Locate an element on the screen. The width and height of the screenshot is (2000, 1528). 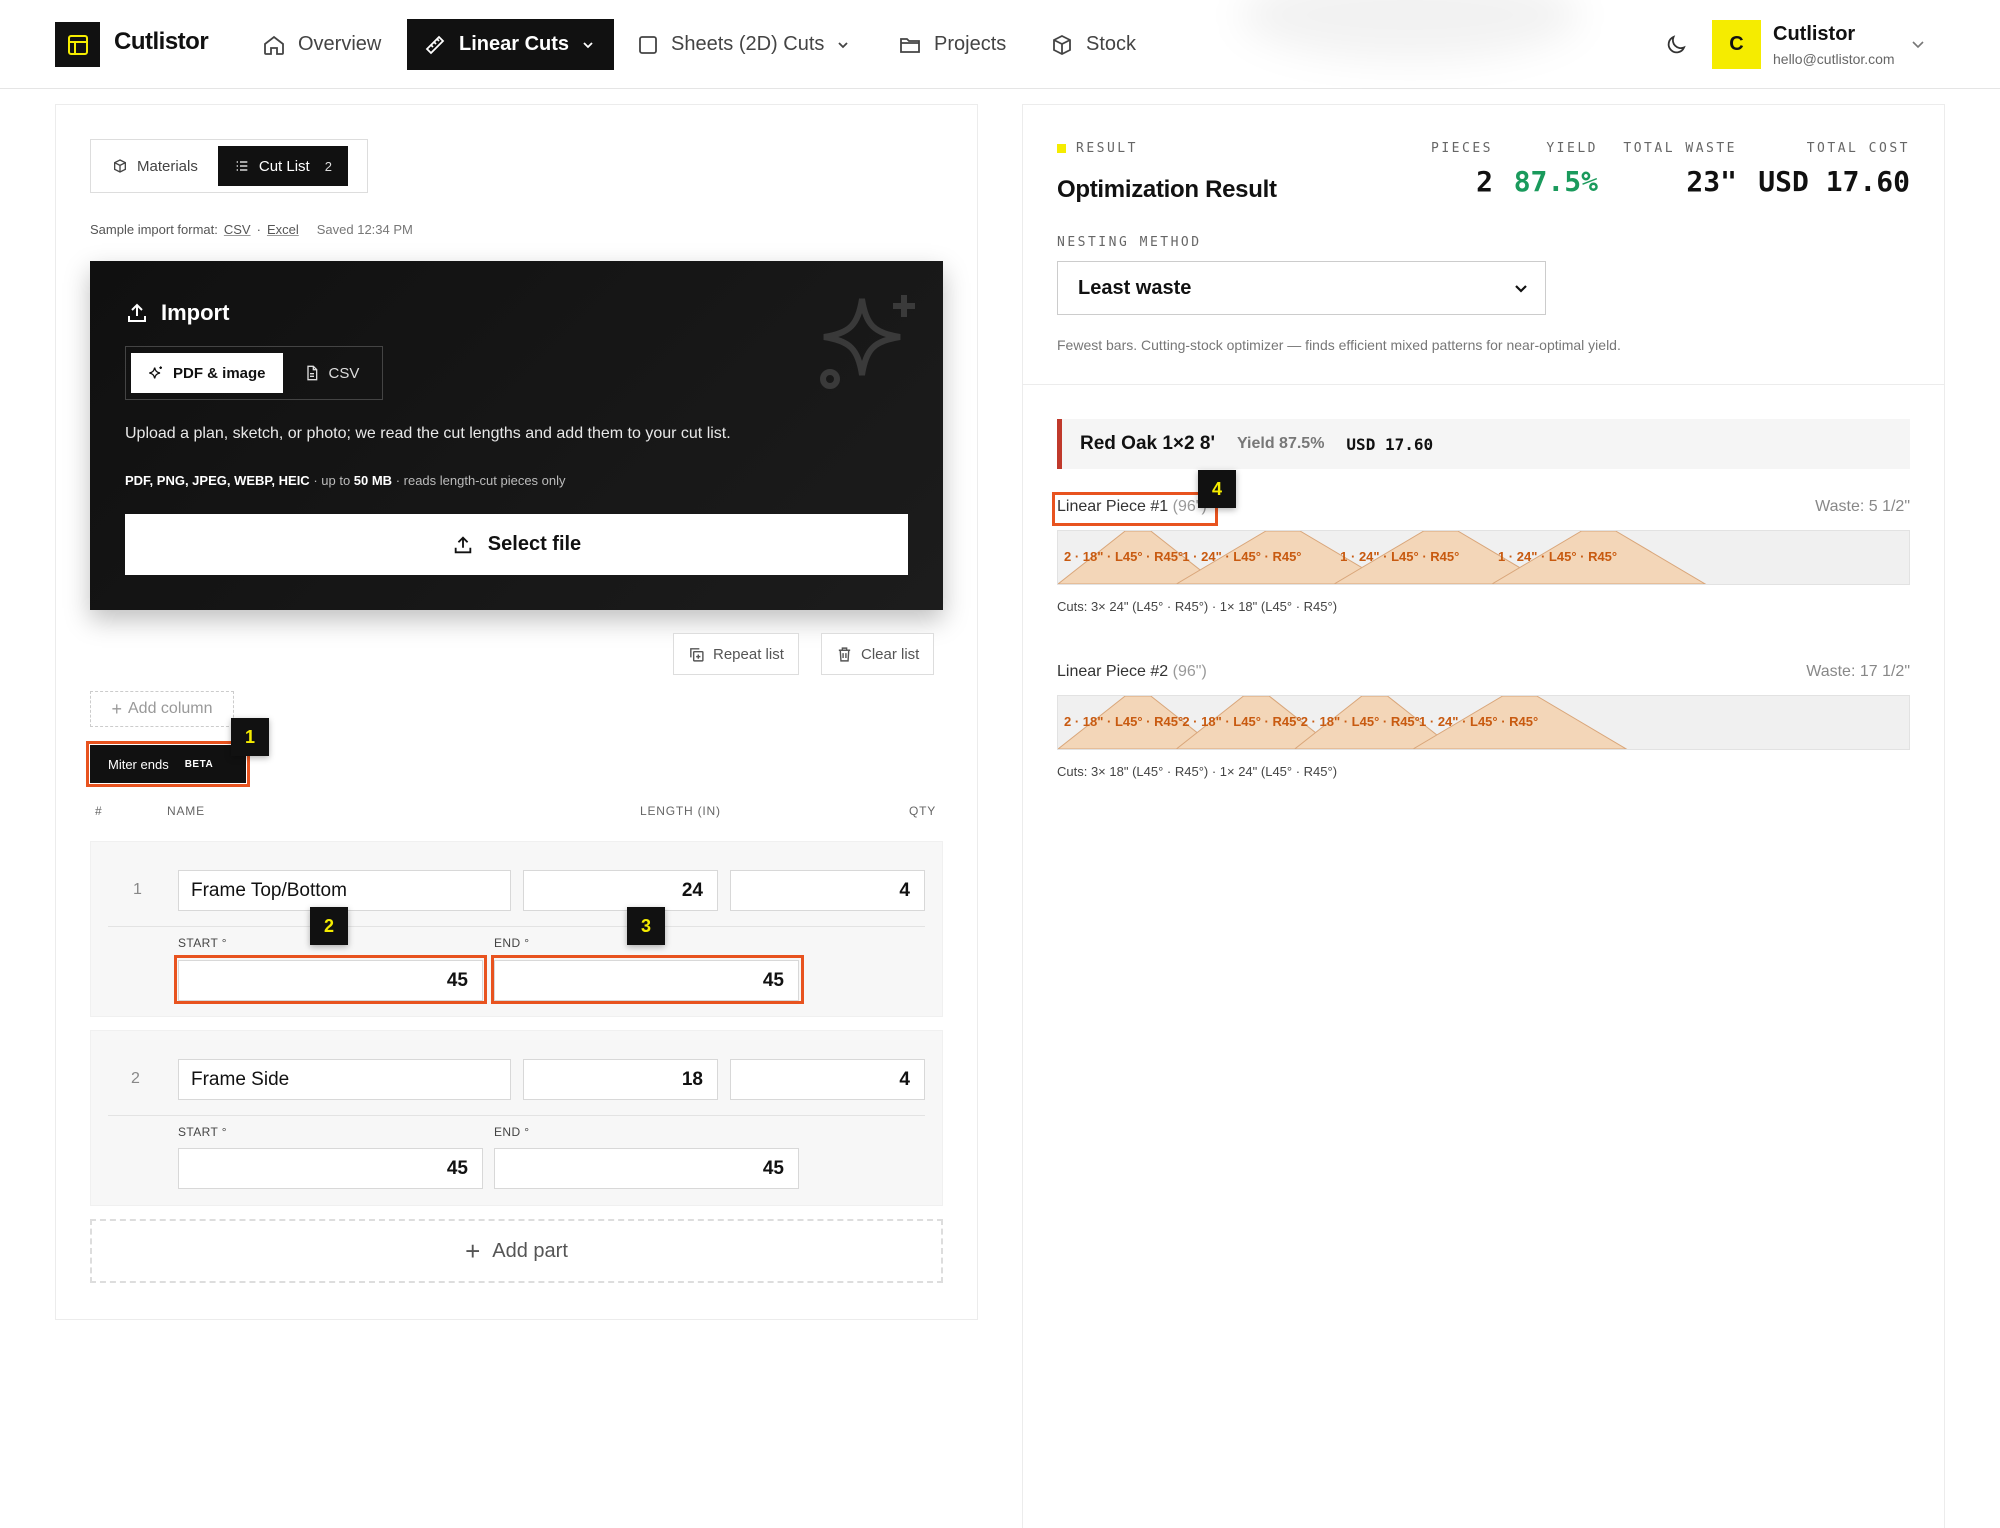
user-name: Cutlistor is located at coordinates (1814, 34).